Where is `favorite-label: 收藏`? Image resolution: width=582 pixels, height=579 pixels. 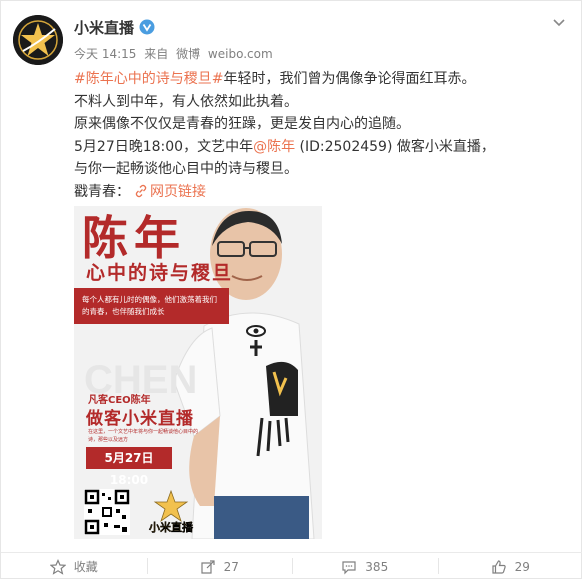
favorite-label: 收藏 is located at coordinates (85, 567).